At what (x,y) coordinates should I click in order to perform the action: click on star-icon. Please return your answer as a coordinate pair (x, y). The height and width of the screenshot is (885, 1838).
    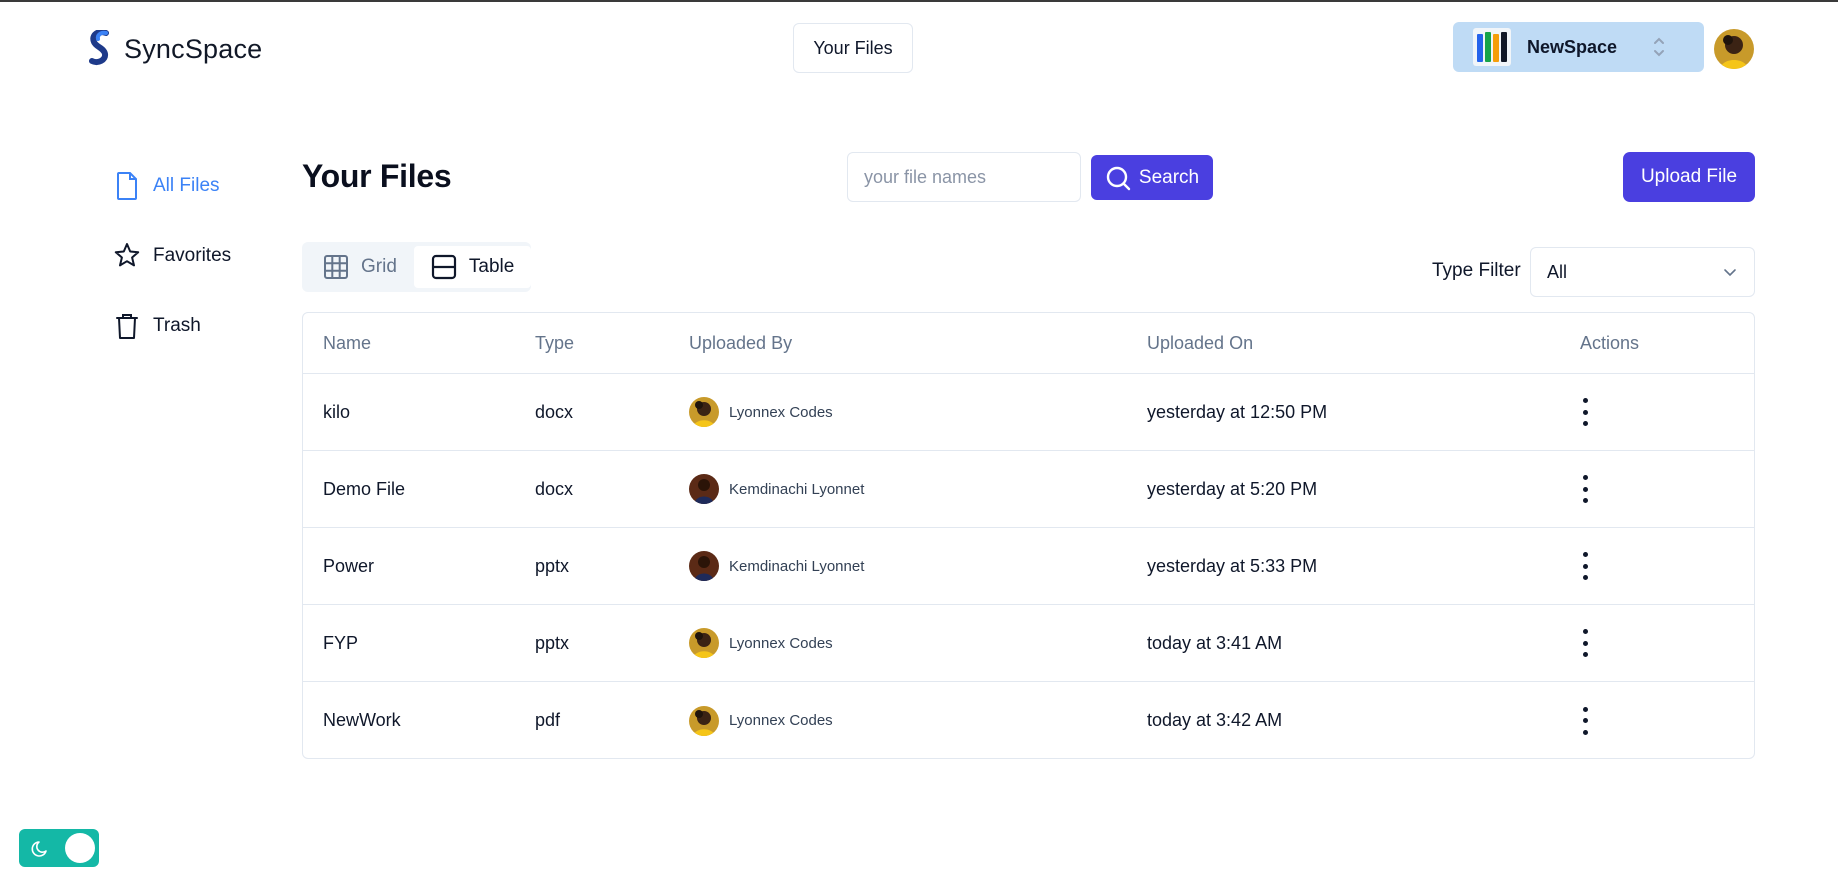
    Looking at the image, I should click on (127, 255).